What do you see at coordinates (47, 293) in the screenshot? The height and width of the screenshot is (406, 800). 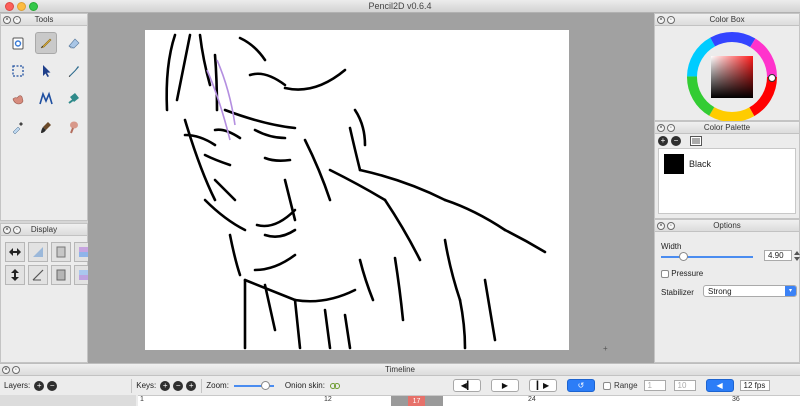 I see `display-panel: × ◦ Display` at bounding box center [47, 293].